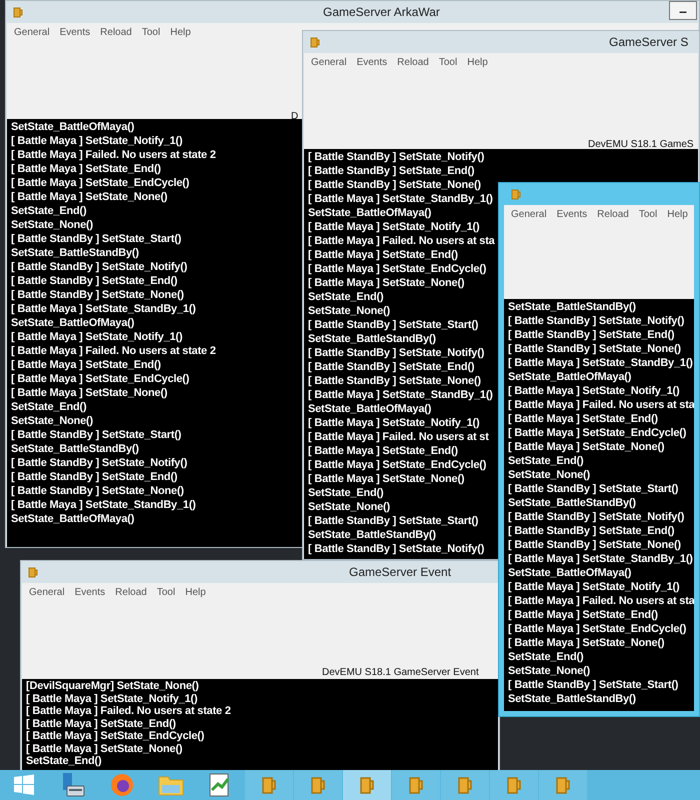  I want to click on browser-icon, so click(122, 785).